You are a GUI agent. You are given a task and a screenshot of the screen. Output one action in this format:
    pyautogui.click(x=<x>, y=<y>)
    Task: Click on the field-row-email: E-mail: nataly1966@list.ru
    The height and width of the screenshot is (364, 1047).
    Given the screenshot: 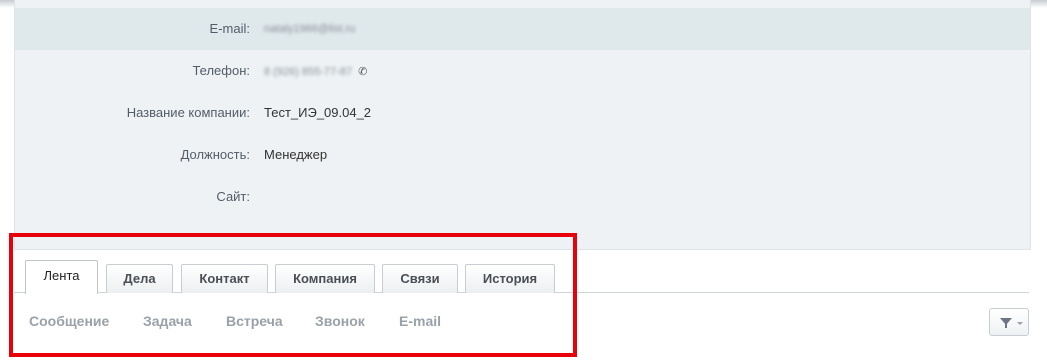 What is the action you would take?
    pyautogui.click(x=522, y=29)
    